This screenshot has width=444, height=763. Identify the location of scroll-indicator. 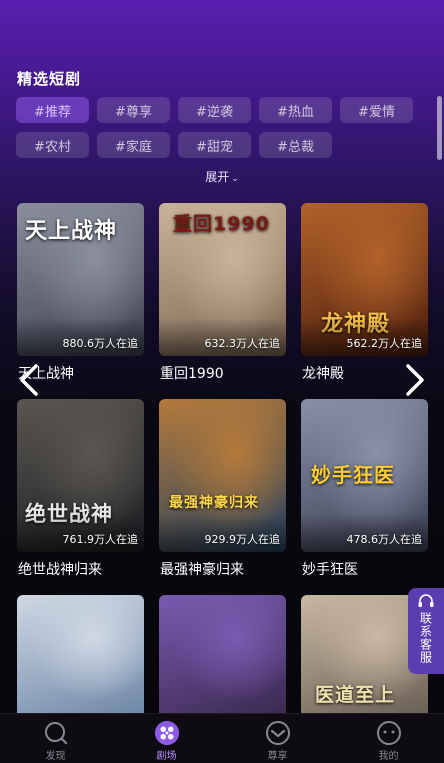
(439, 128).